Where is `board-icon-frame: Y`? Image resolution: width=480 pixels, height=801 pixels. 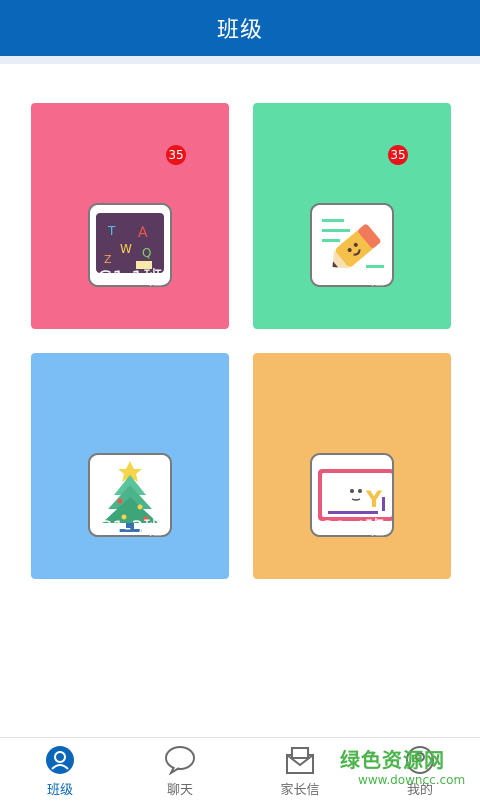 board-icon-frame: Y is located at coordinates (352, 470).